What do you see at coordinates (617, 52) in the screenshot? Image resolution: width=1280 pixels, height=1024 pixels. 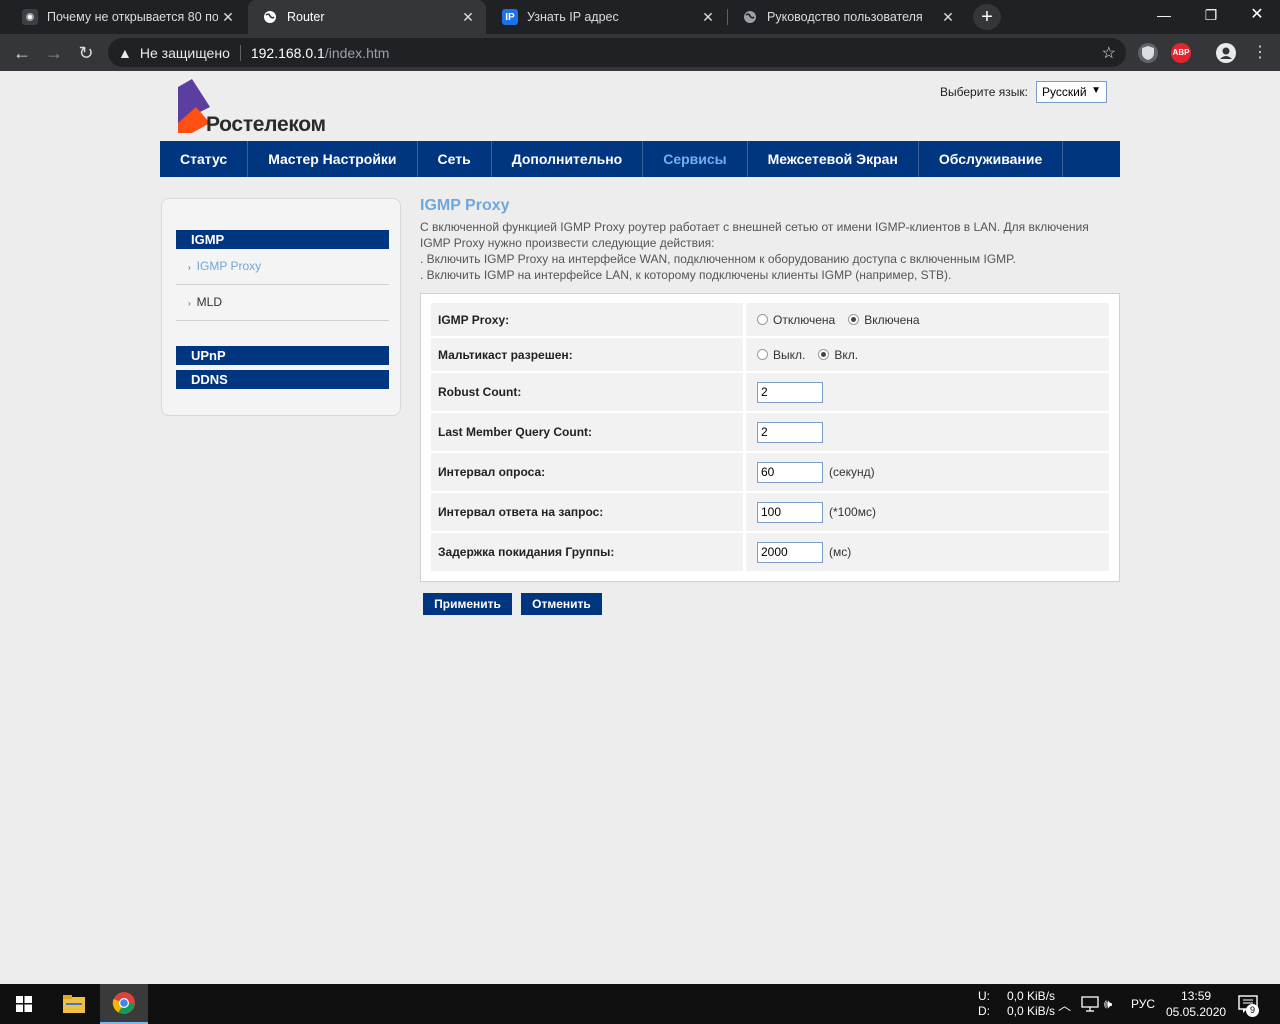 I see `address-bar: ▲ Не защищено 192.168.0.1/index.htm ☆` at bounding box center [617, 52].